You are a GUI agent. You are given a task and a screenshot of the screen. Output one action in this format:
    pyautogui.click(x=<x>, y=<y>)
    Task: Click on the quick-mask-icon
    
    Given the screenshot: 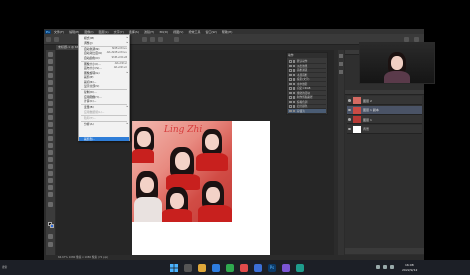 What is the action you would take?
    pyautogui.click(x=50, y=236)
    